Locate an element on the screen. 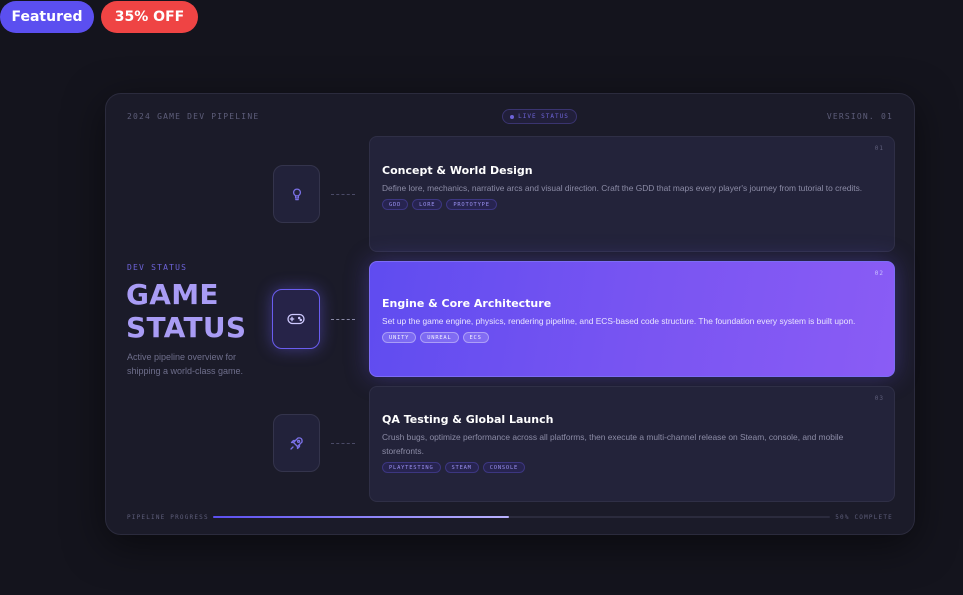 The image size is (963, 595). tag: LORE is located at coordinates (427, 204).